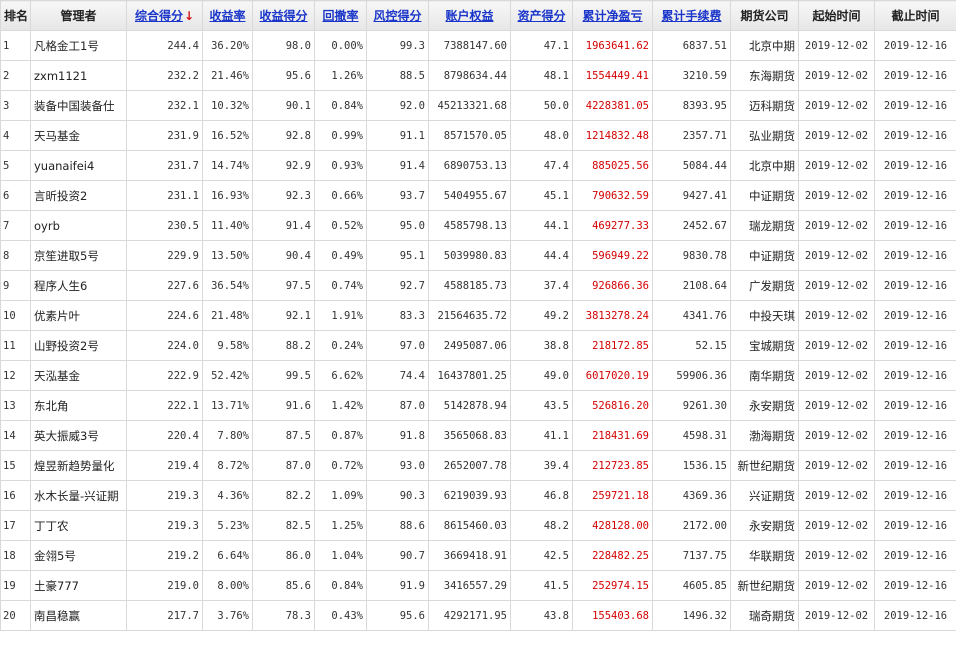 This screenshot has height=650, width=956. Describe the element at coordinates (78, 525) in the screenshot. I see `cell-manager-link: 丁丁农` at that location.